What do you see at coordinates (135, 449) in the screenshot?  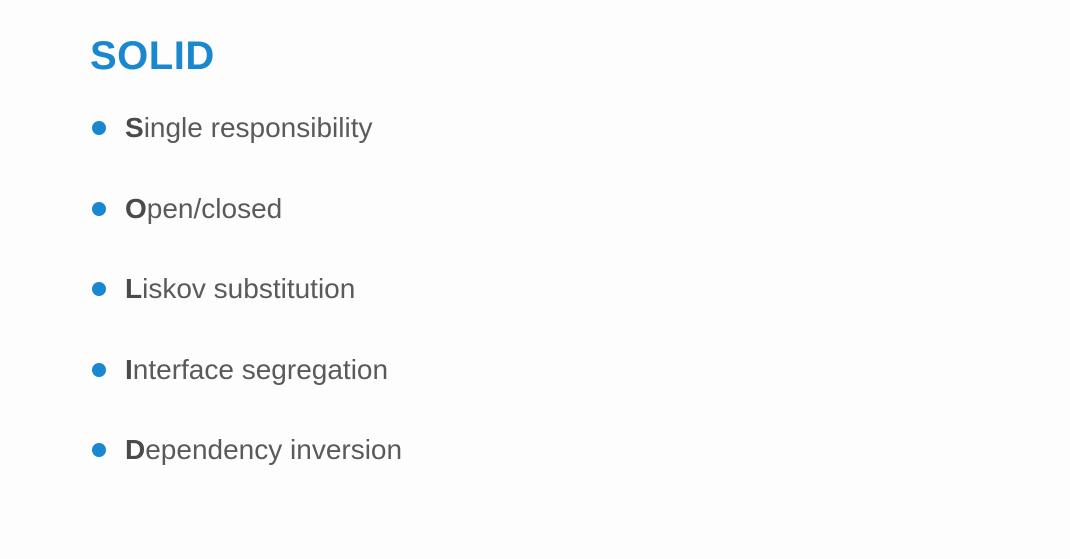 I see `bullet-initial: D` at bounding box center [135, 449].